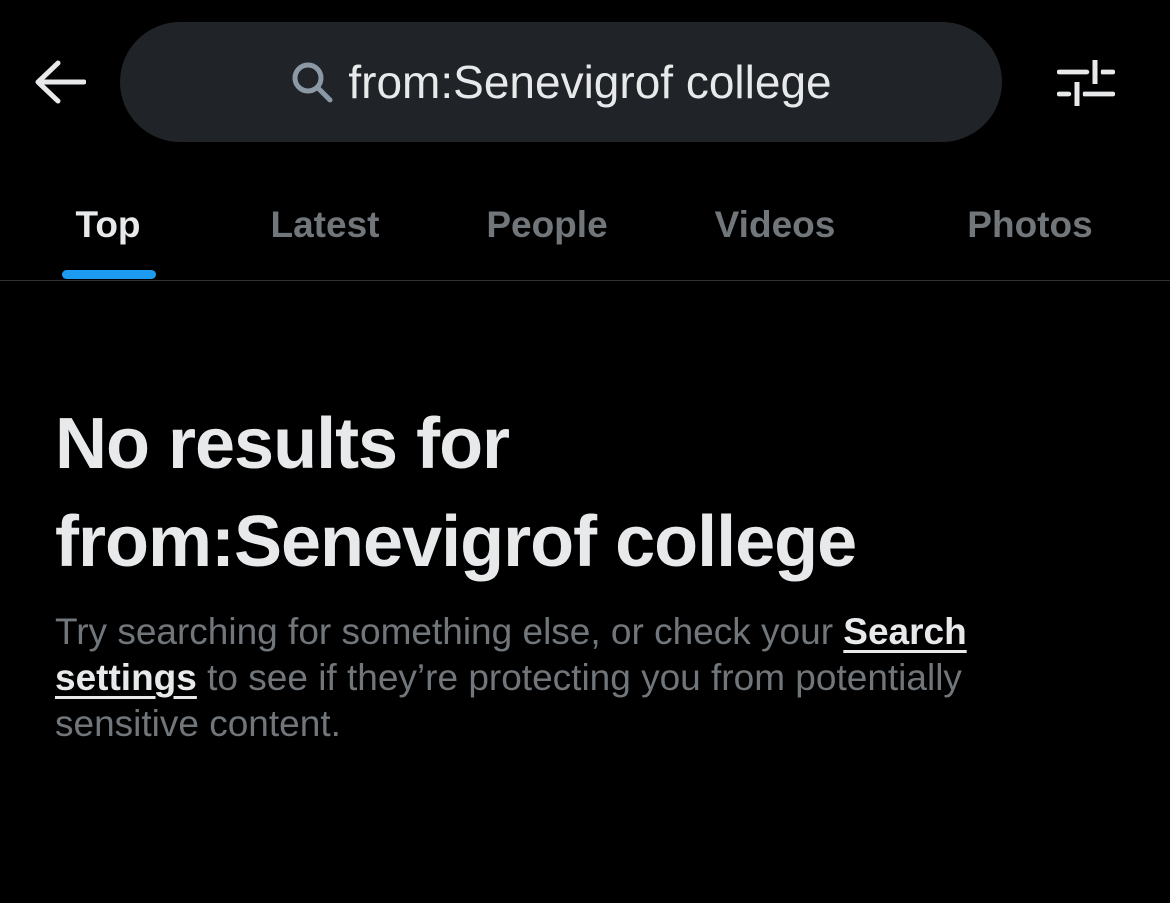 This screenshot has height=903, width=1170. I want to click on tab-latest: Latest, so click(325, 225).